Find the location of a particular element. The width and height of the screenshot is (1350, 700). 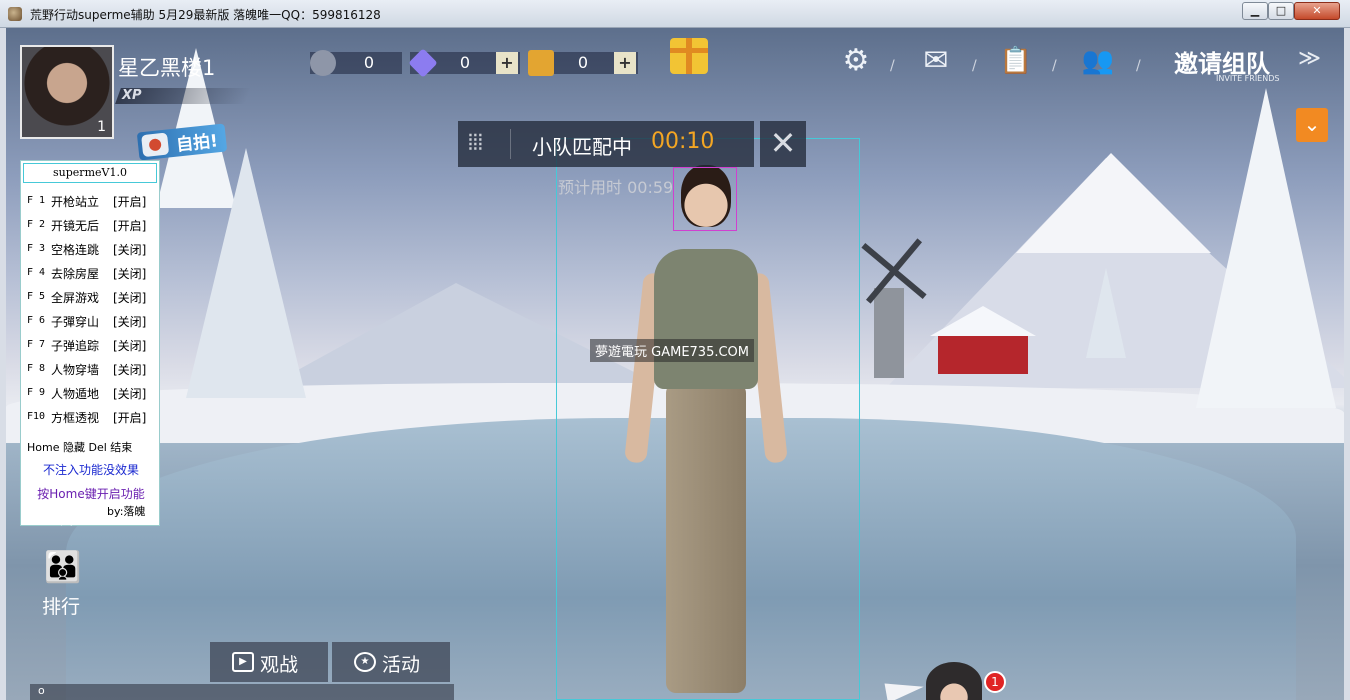

cheat-option-row: F 7 子弹追踪 [关闭] is located at coordinates (92, 346).